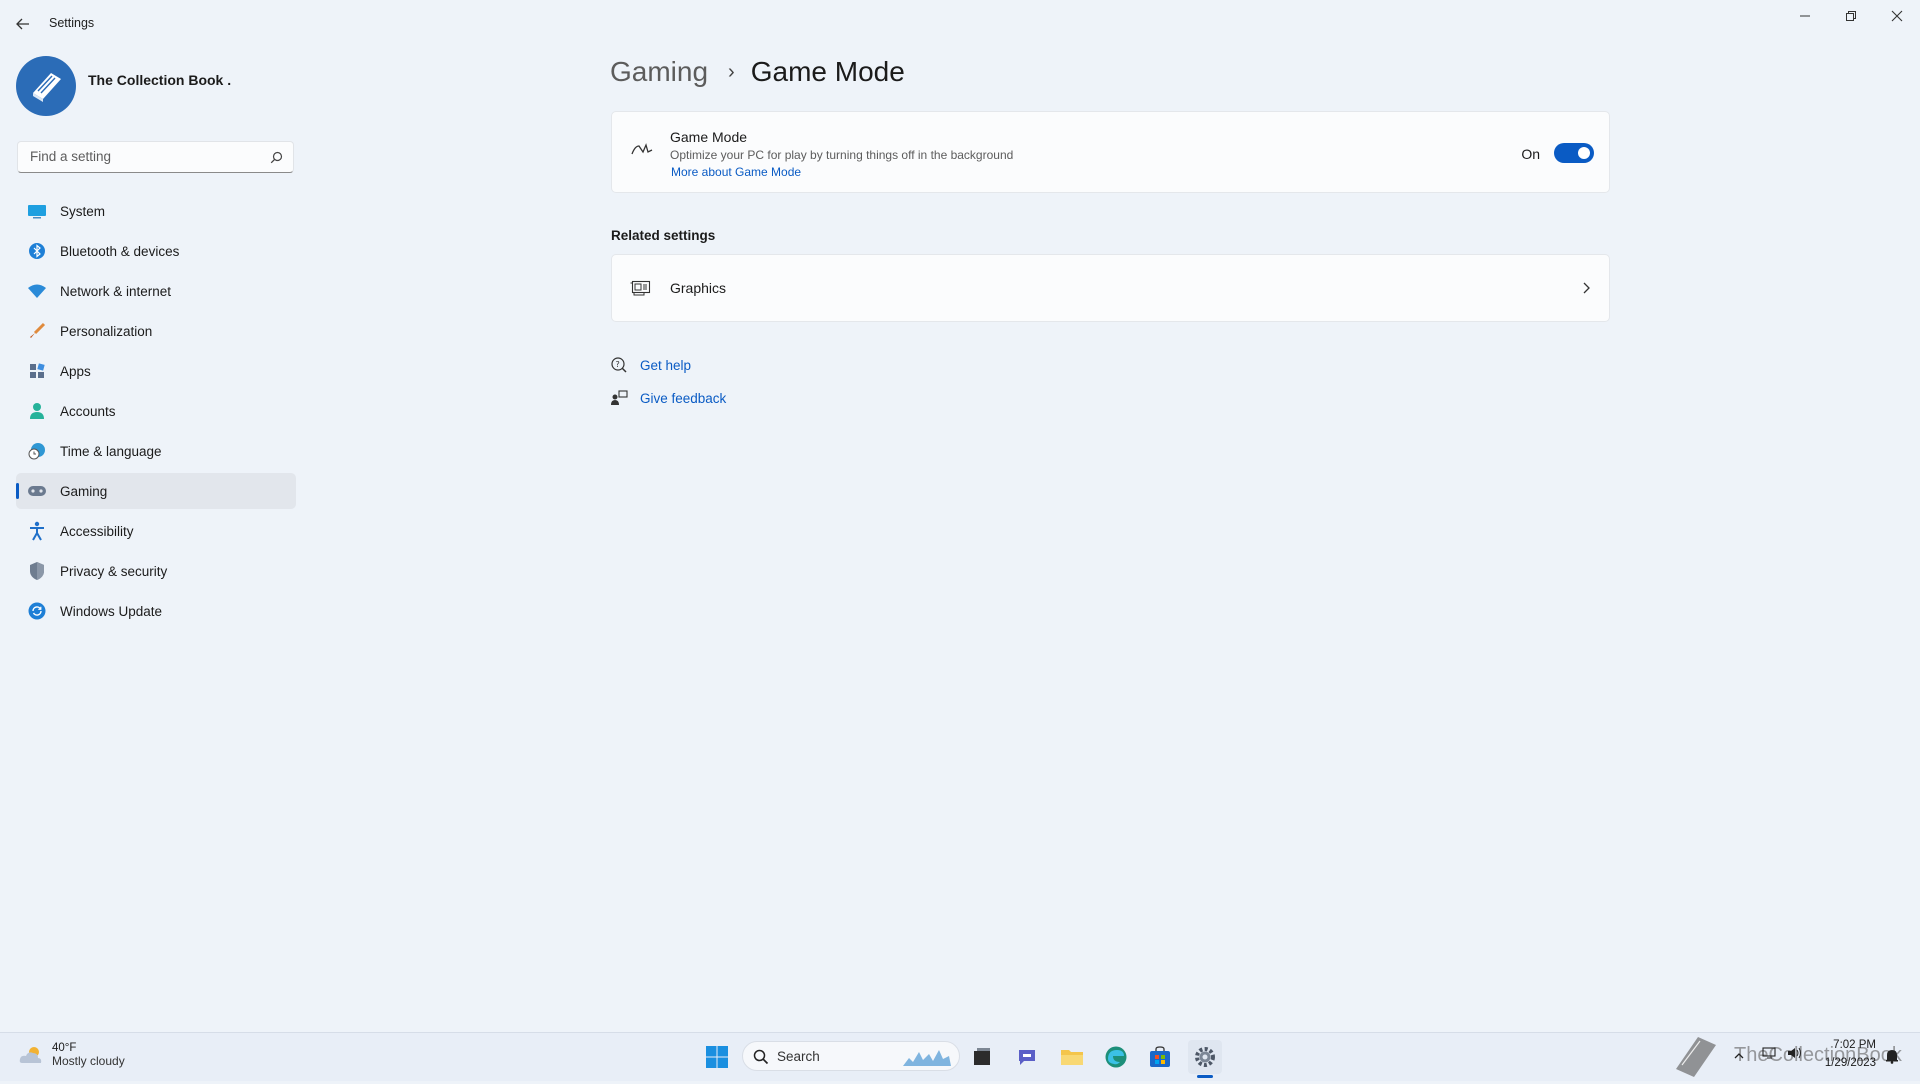 This screenshot has height=1084, width=1920. What do you see at coordinates (37, 331) in the screenshot?
I see `brush-icon` at bounding box center [37, 331].